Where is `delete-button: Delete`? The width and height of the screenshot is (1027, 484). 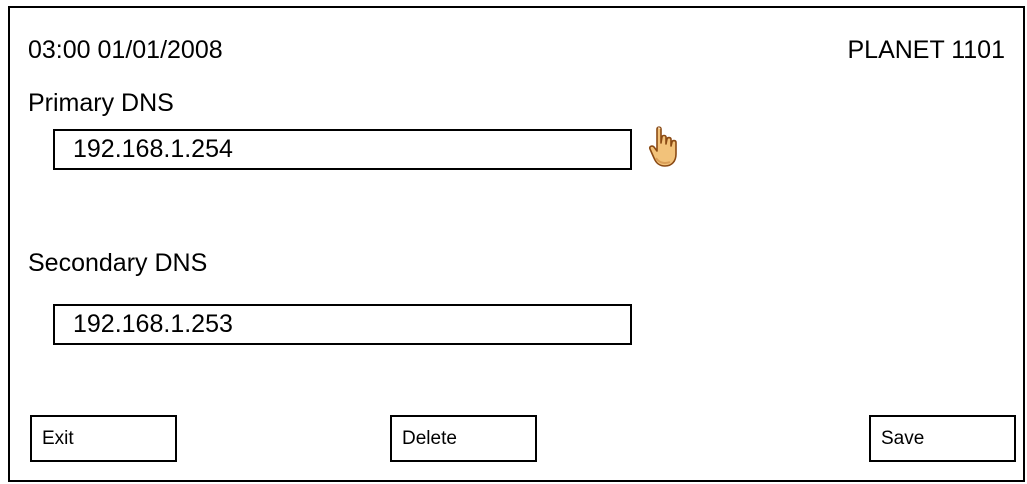 delete-button: Delete is located at coordinates (463, 438).